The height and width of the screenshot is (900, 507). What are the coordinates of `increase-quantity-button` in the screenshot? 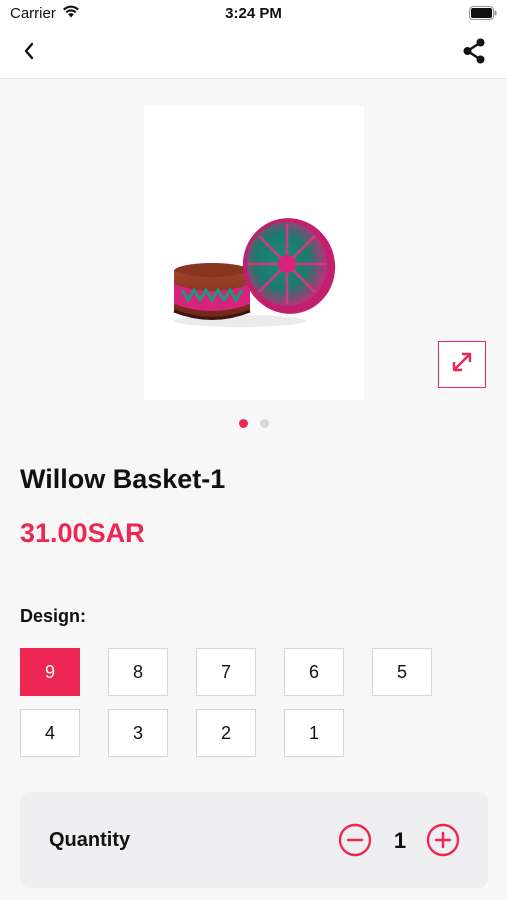 It's located at (443, 840).